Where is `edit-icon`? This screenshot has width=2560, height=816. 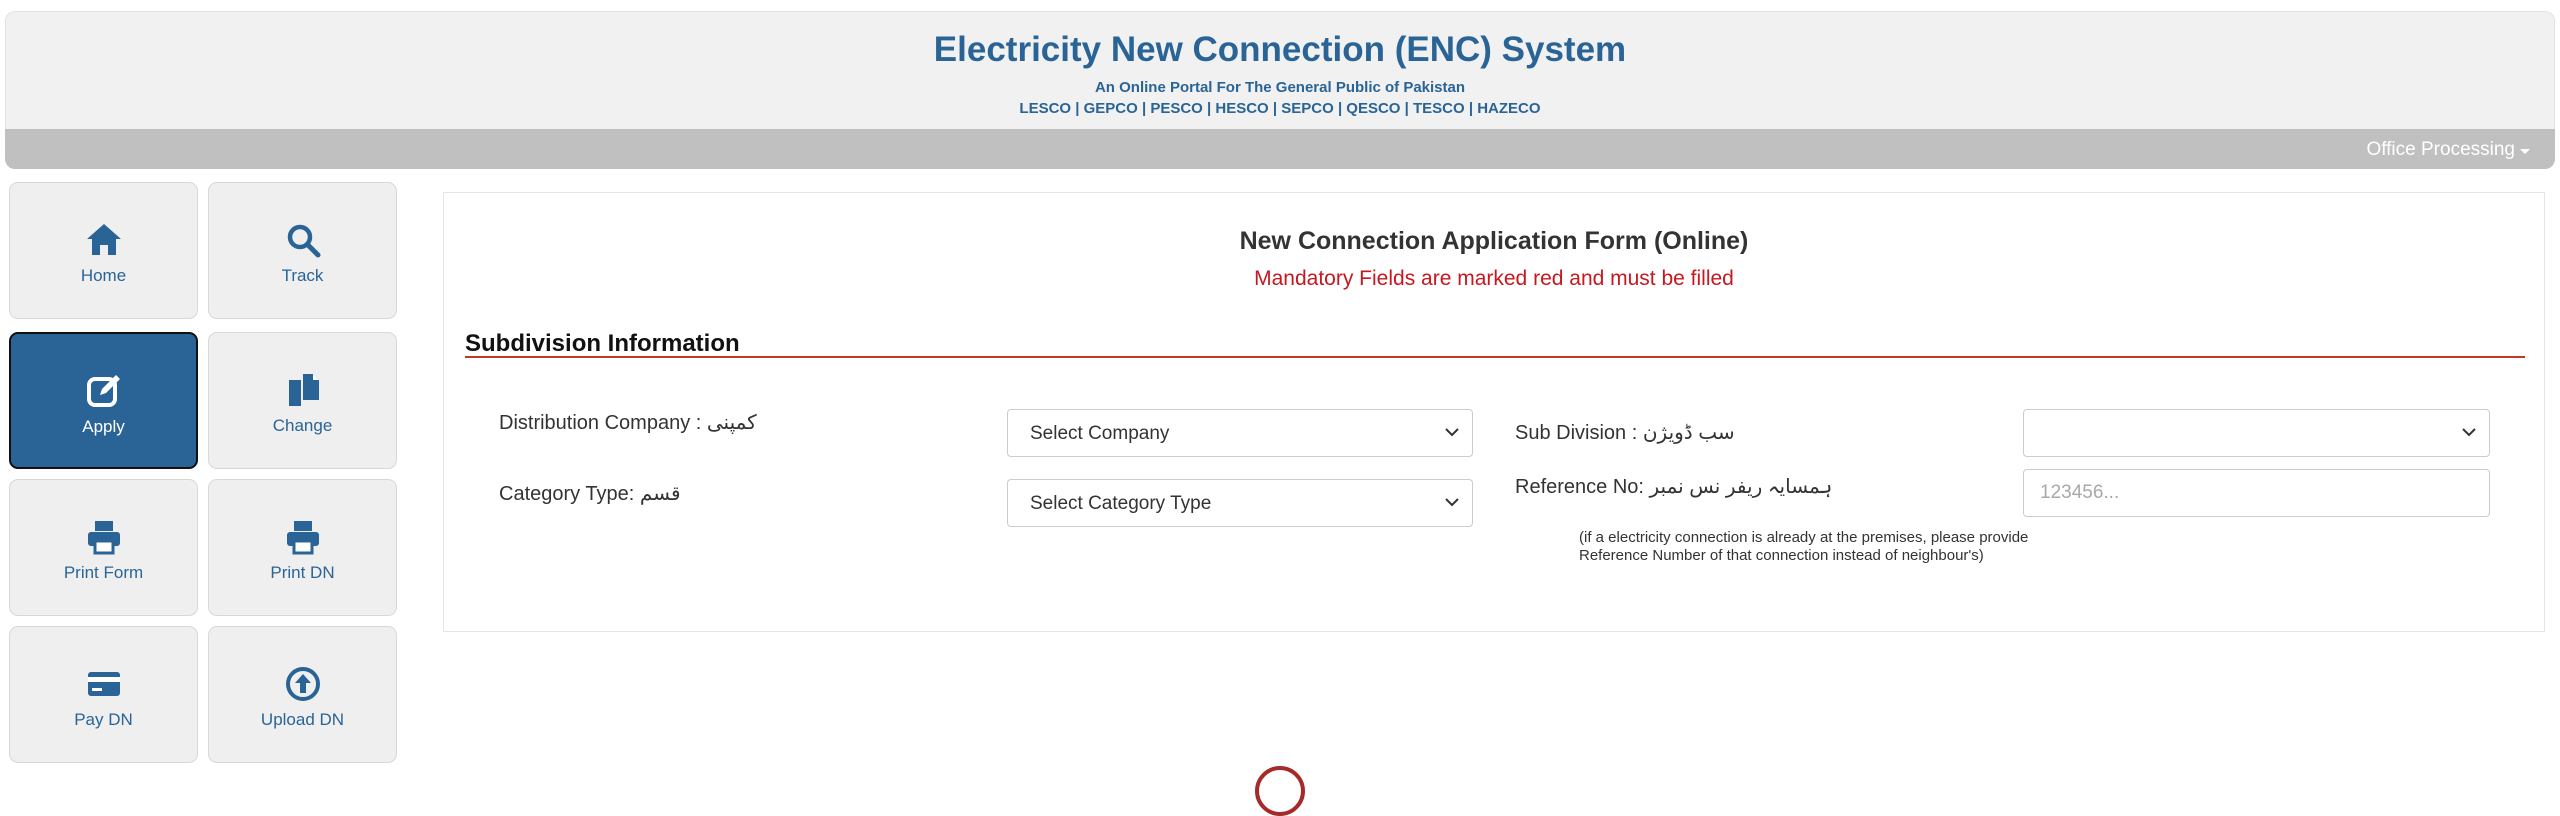
edit-icon is located at coordinates (103, 391).